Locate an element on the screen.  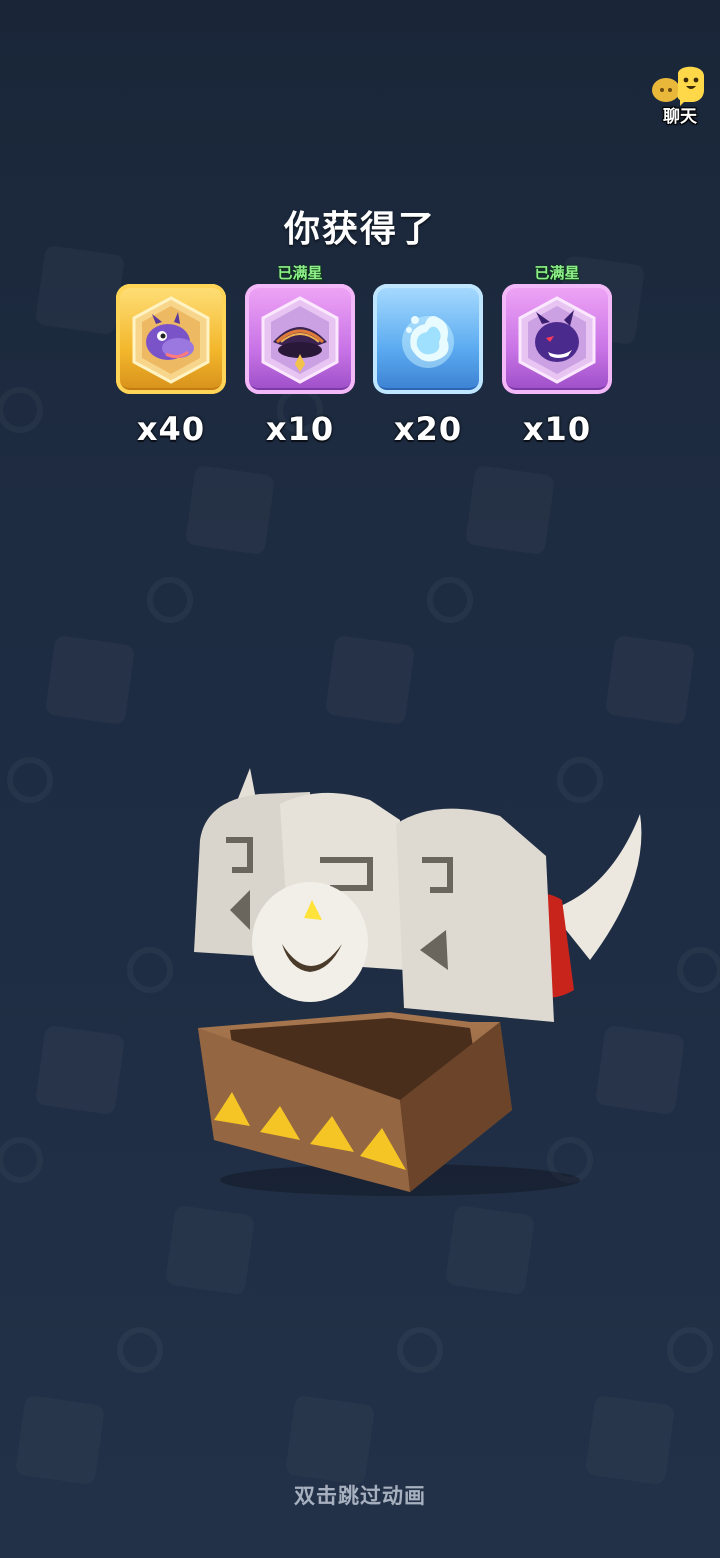
chat-label: 聊天 is located at coordinates (680, 117).